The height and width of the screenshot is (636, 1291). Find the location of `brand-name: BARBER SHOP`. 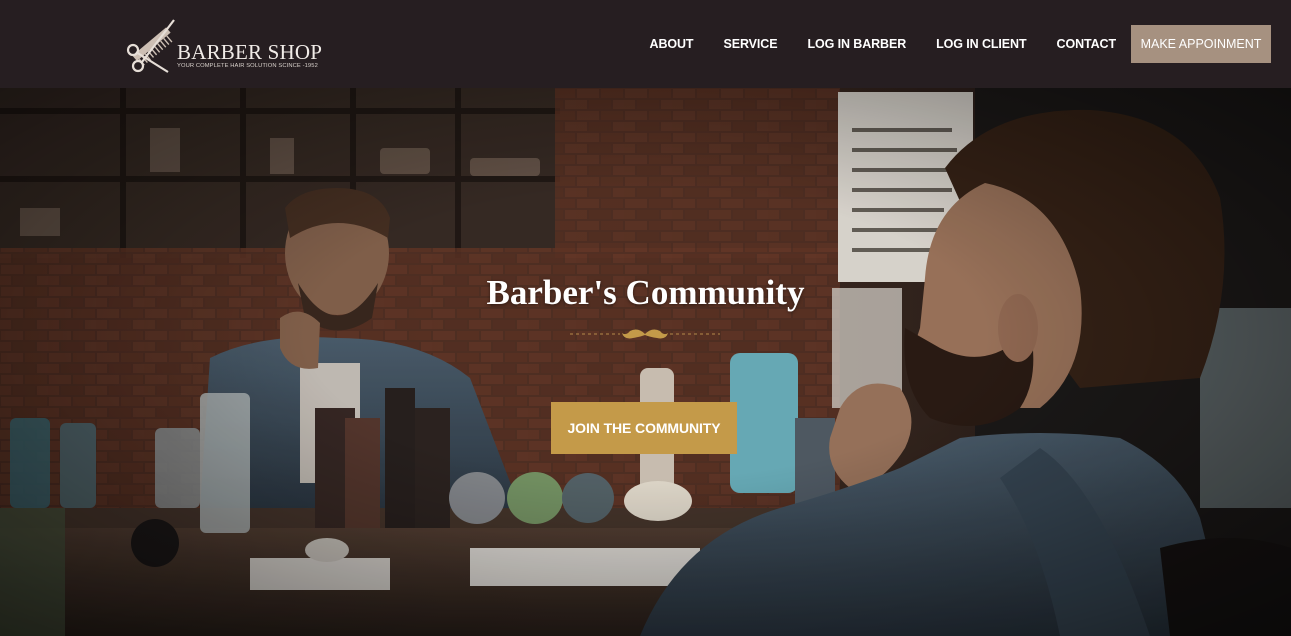

brand-name: BARBER SHOP is located at coordinates (250, 52).